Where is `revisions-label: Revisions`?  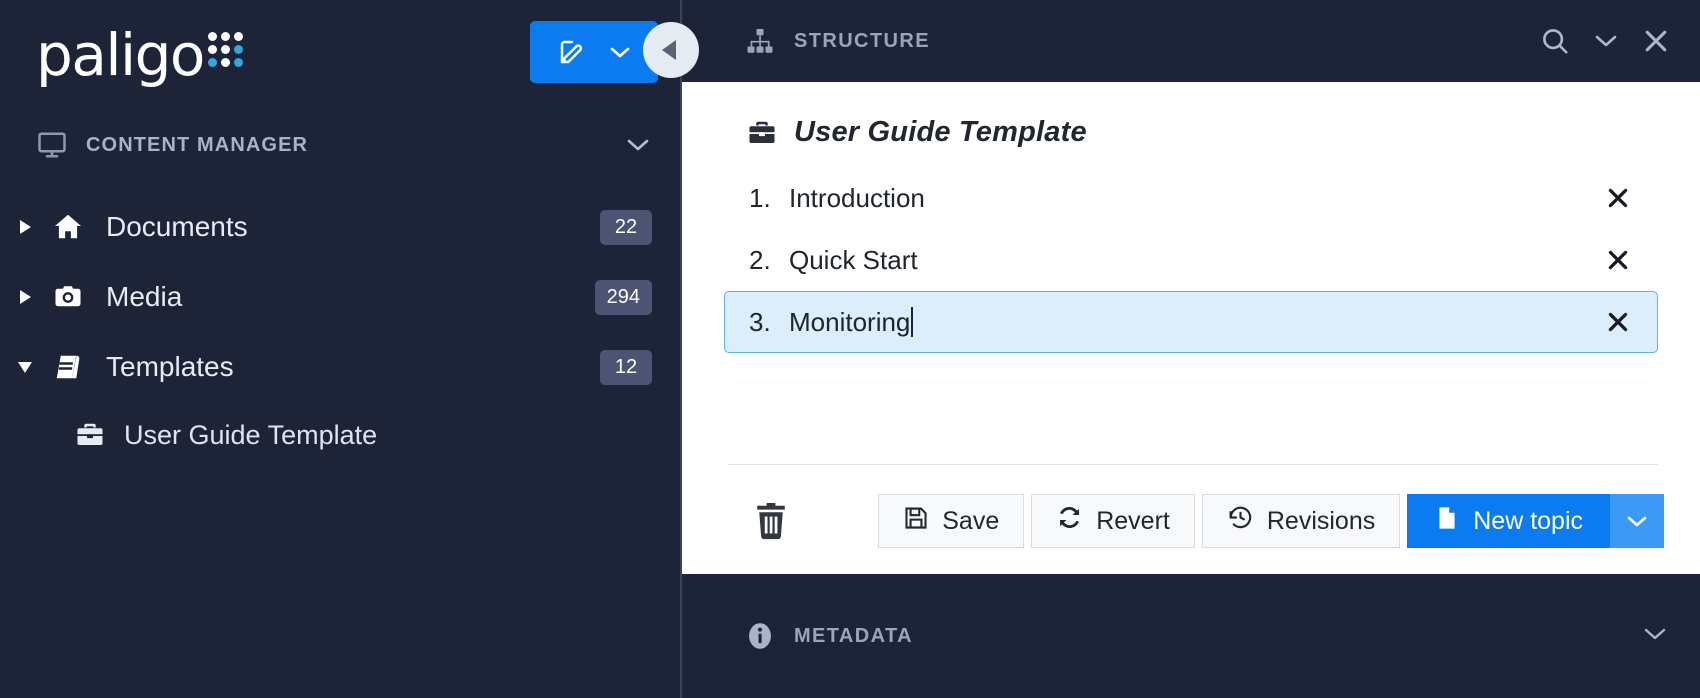 revisions-label: Revisions is located at coordinates (1321, 520).